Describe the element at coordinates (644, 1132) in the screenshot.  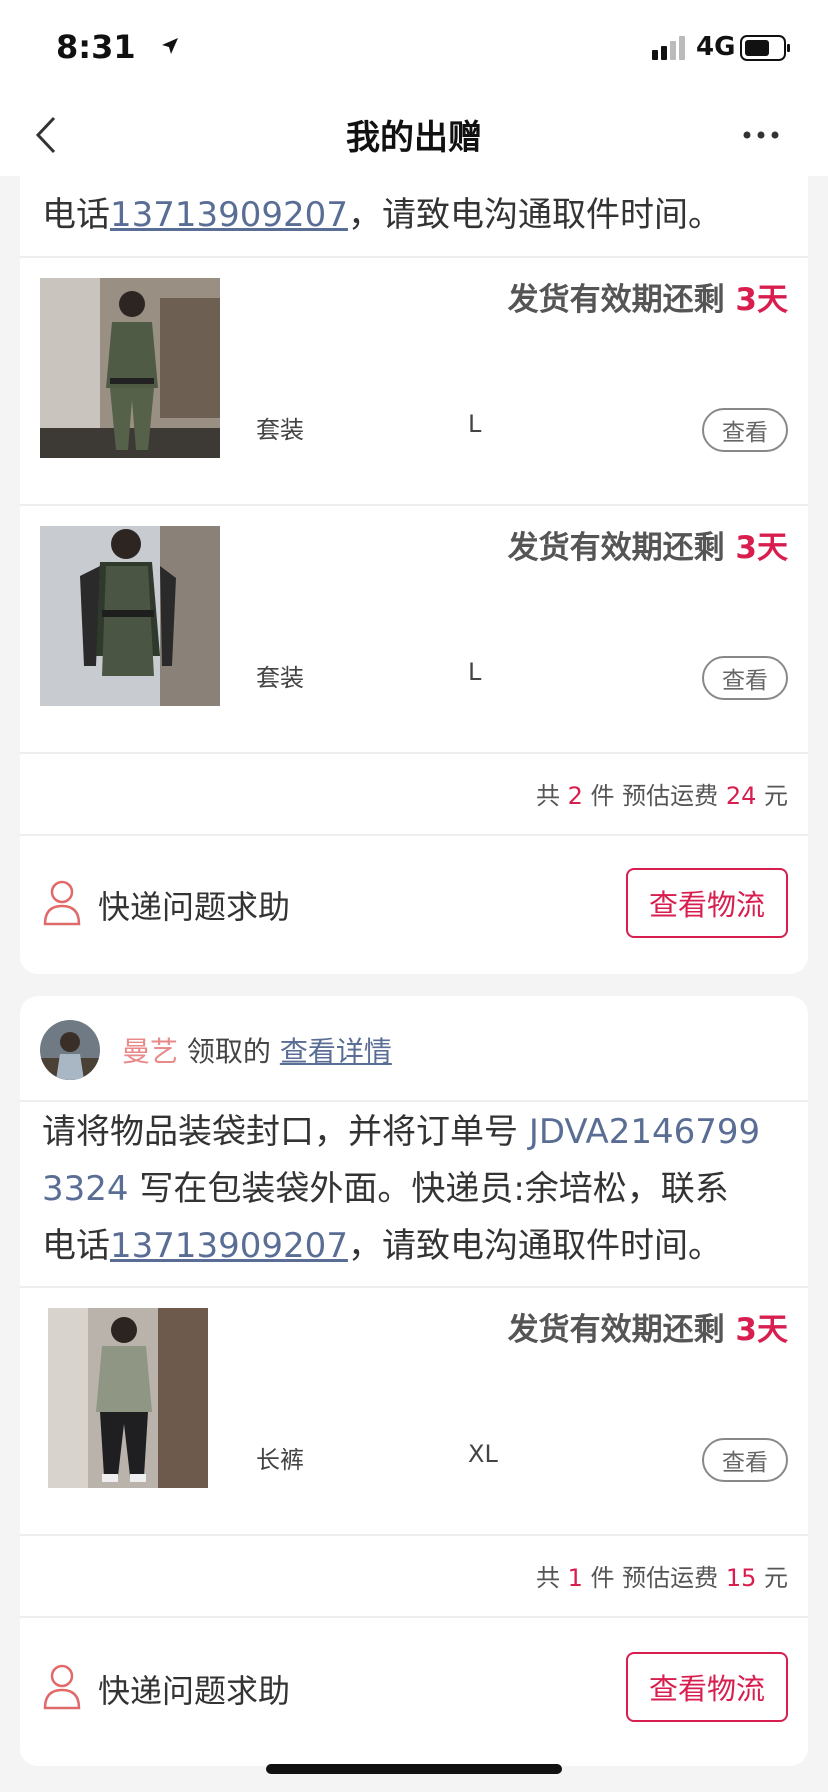
I see `order-number: JDVA2146799` at that location.